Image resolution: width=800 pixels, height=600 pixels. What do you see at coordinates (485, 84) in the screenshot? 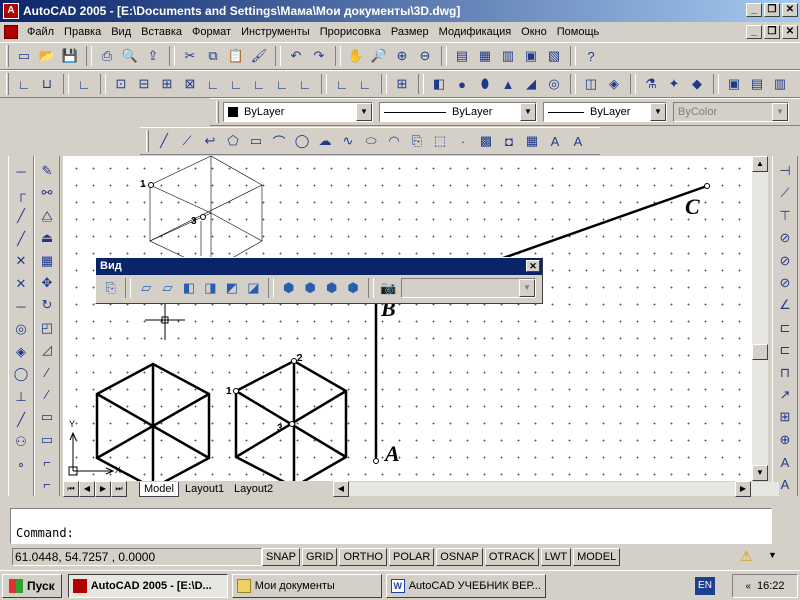
I see `cylinder-icon: ⬮` at bounding box center [485, 84].